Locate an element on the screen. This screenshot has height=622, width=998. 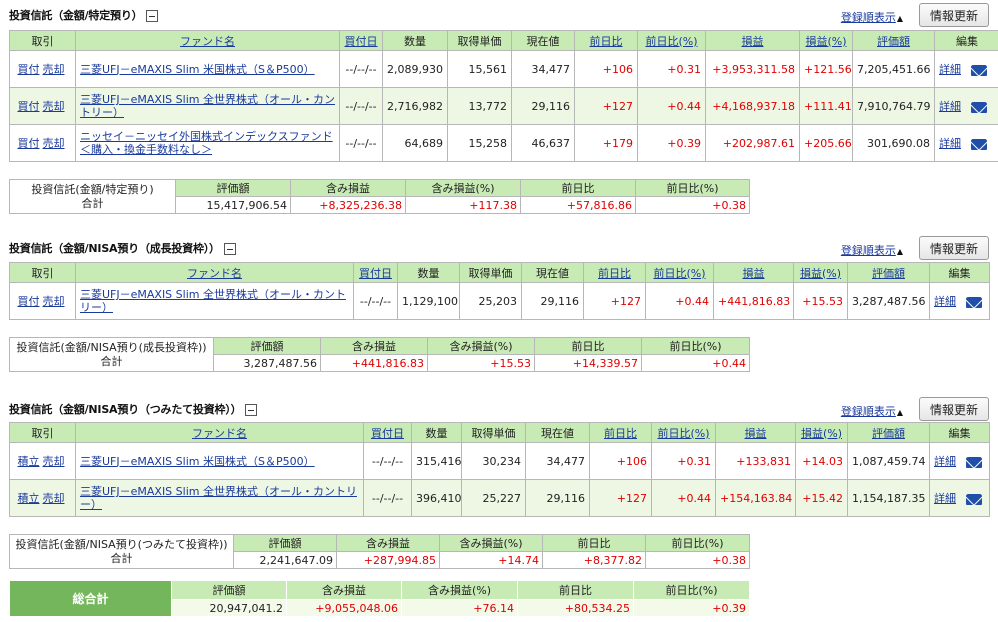
pl: +154,163.84 is located at coordinates (755, 498).